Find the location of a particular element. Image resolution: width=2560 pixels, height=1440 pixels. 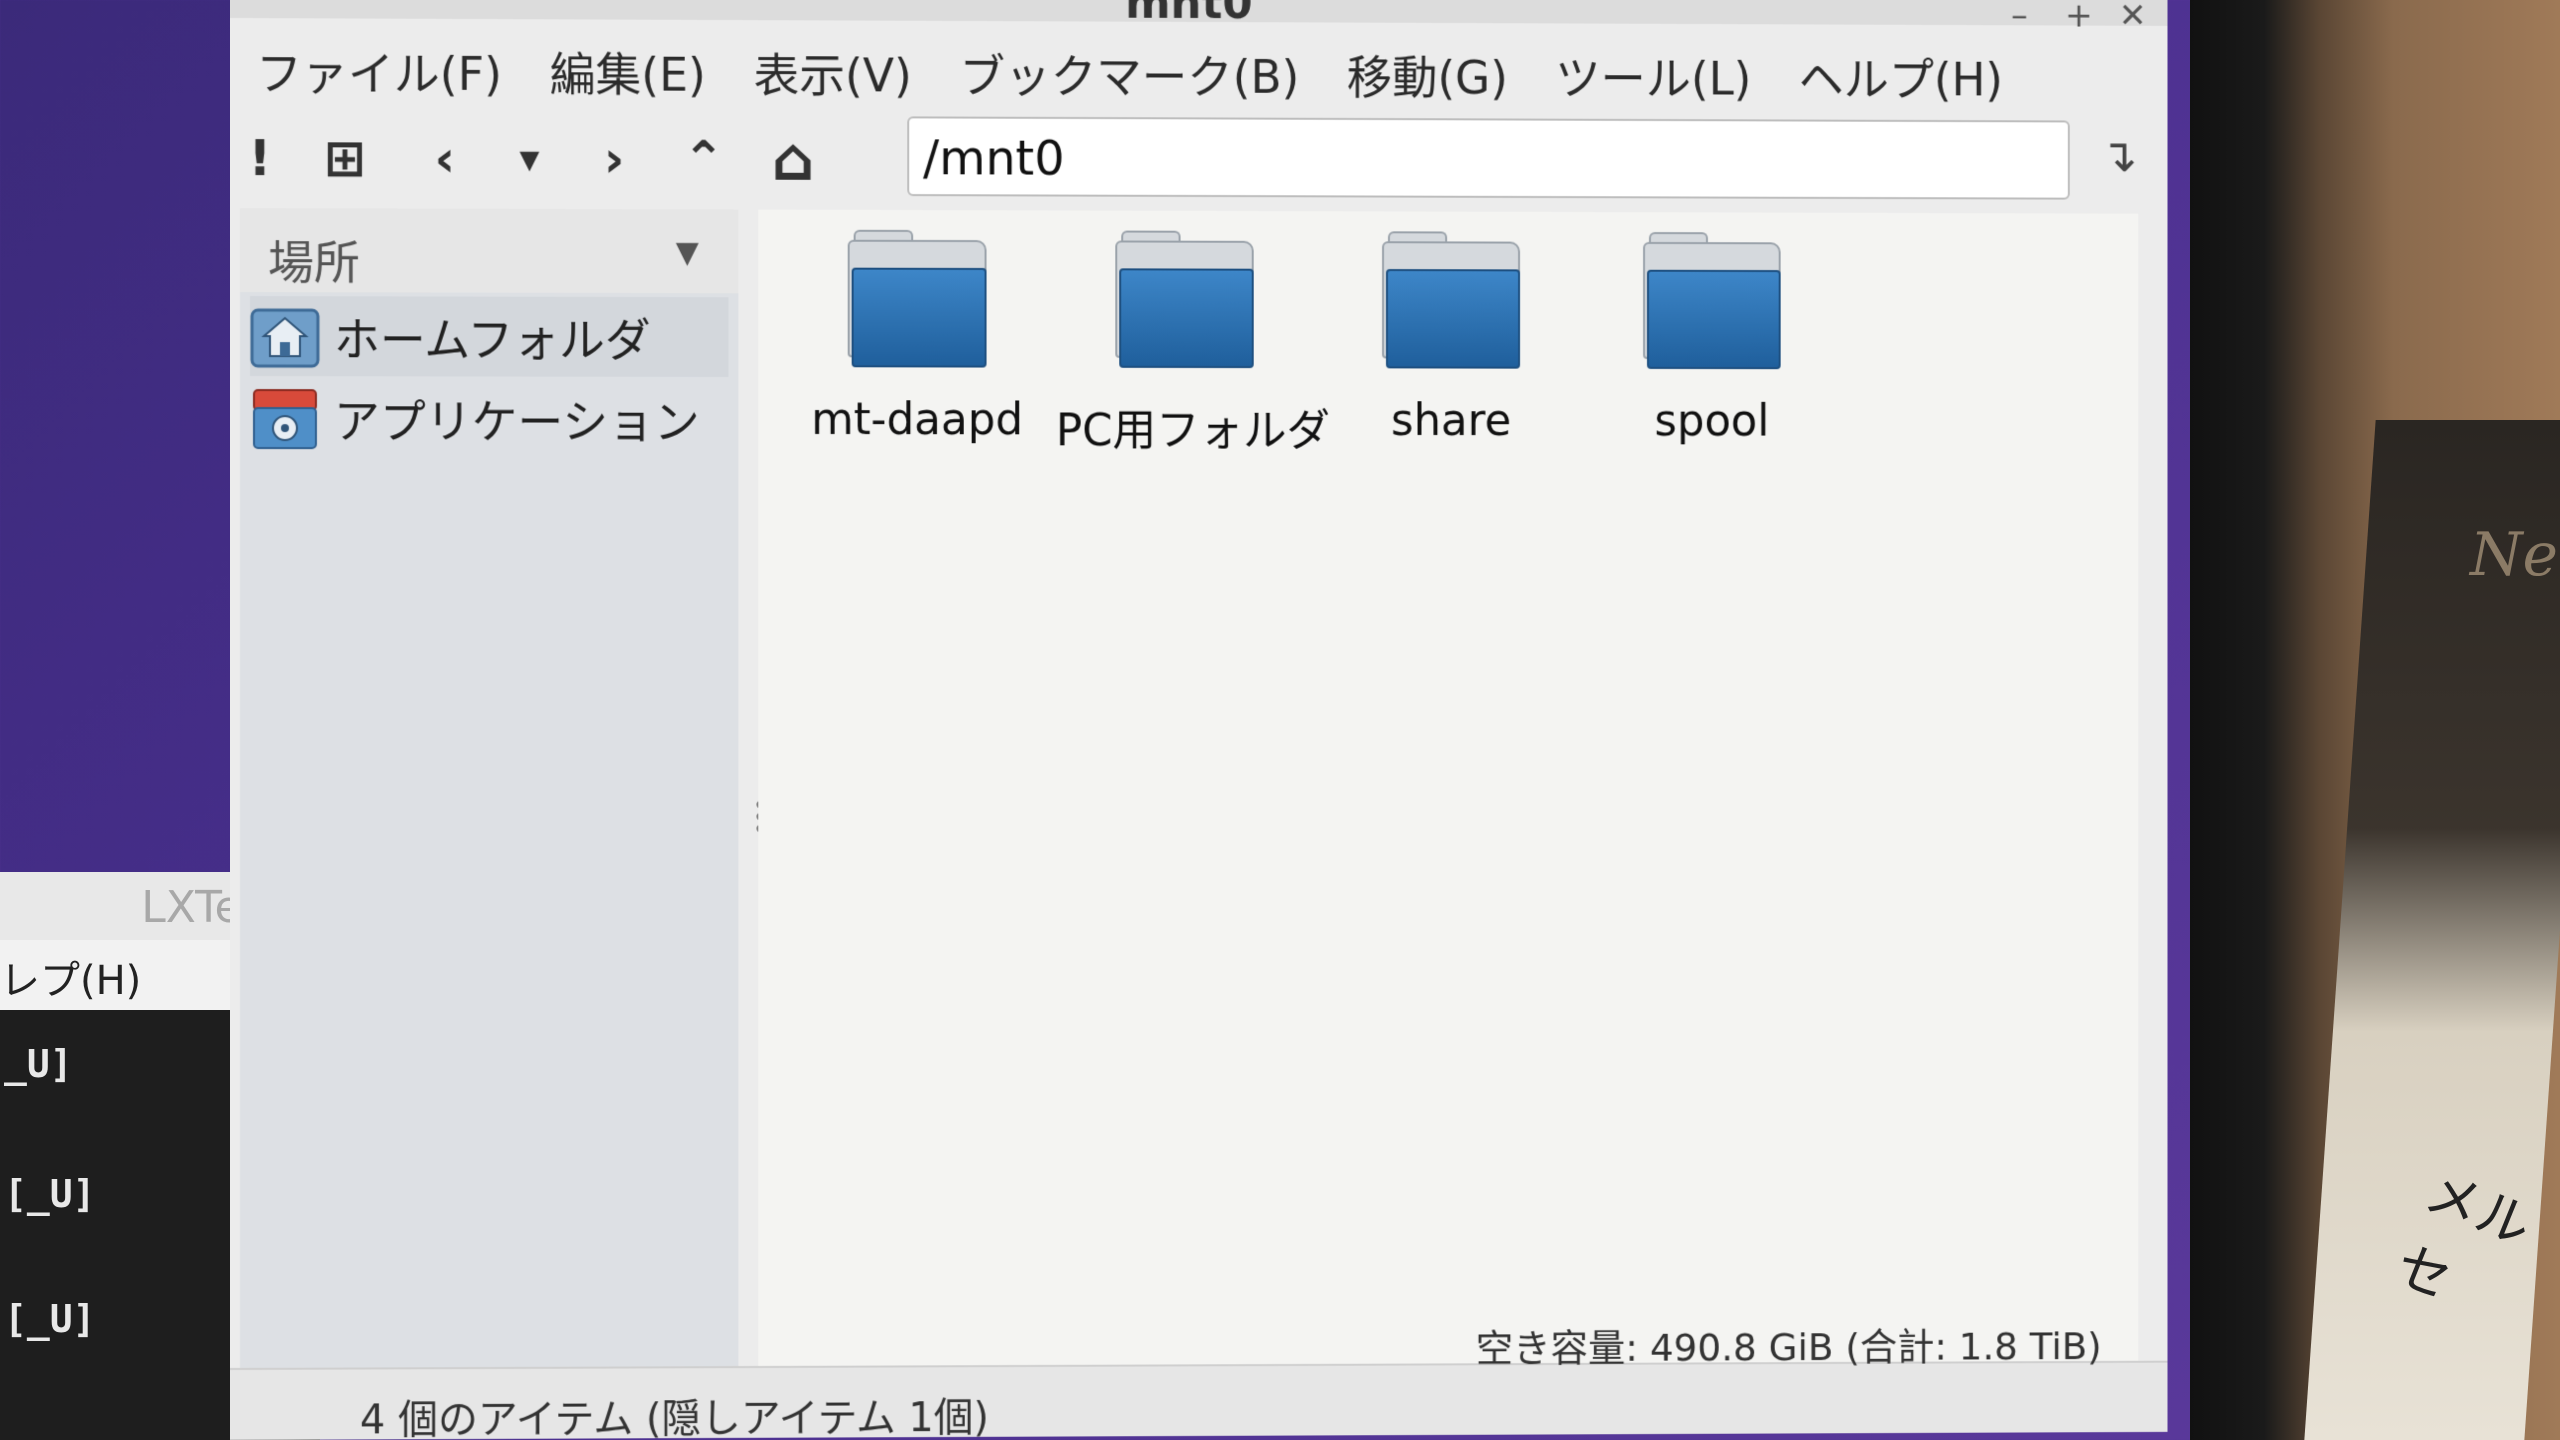

sidebar-item-applications: アプリケーション is located at coordinates (489, 418).